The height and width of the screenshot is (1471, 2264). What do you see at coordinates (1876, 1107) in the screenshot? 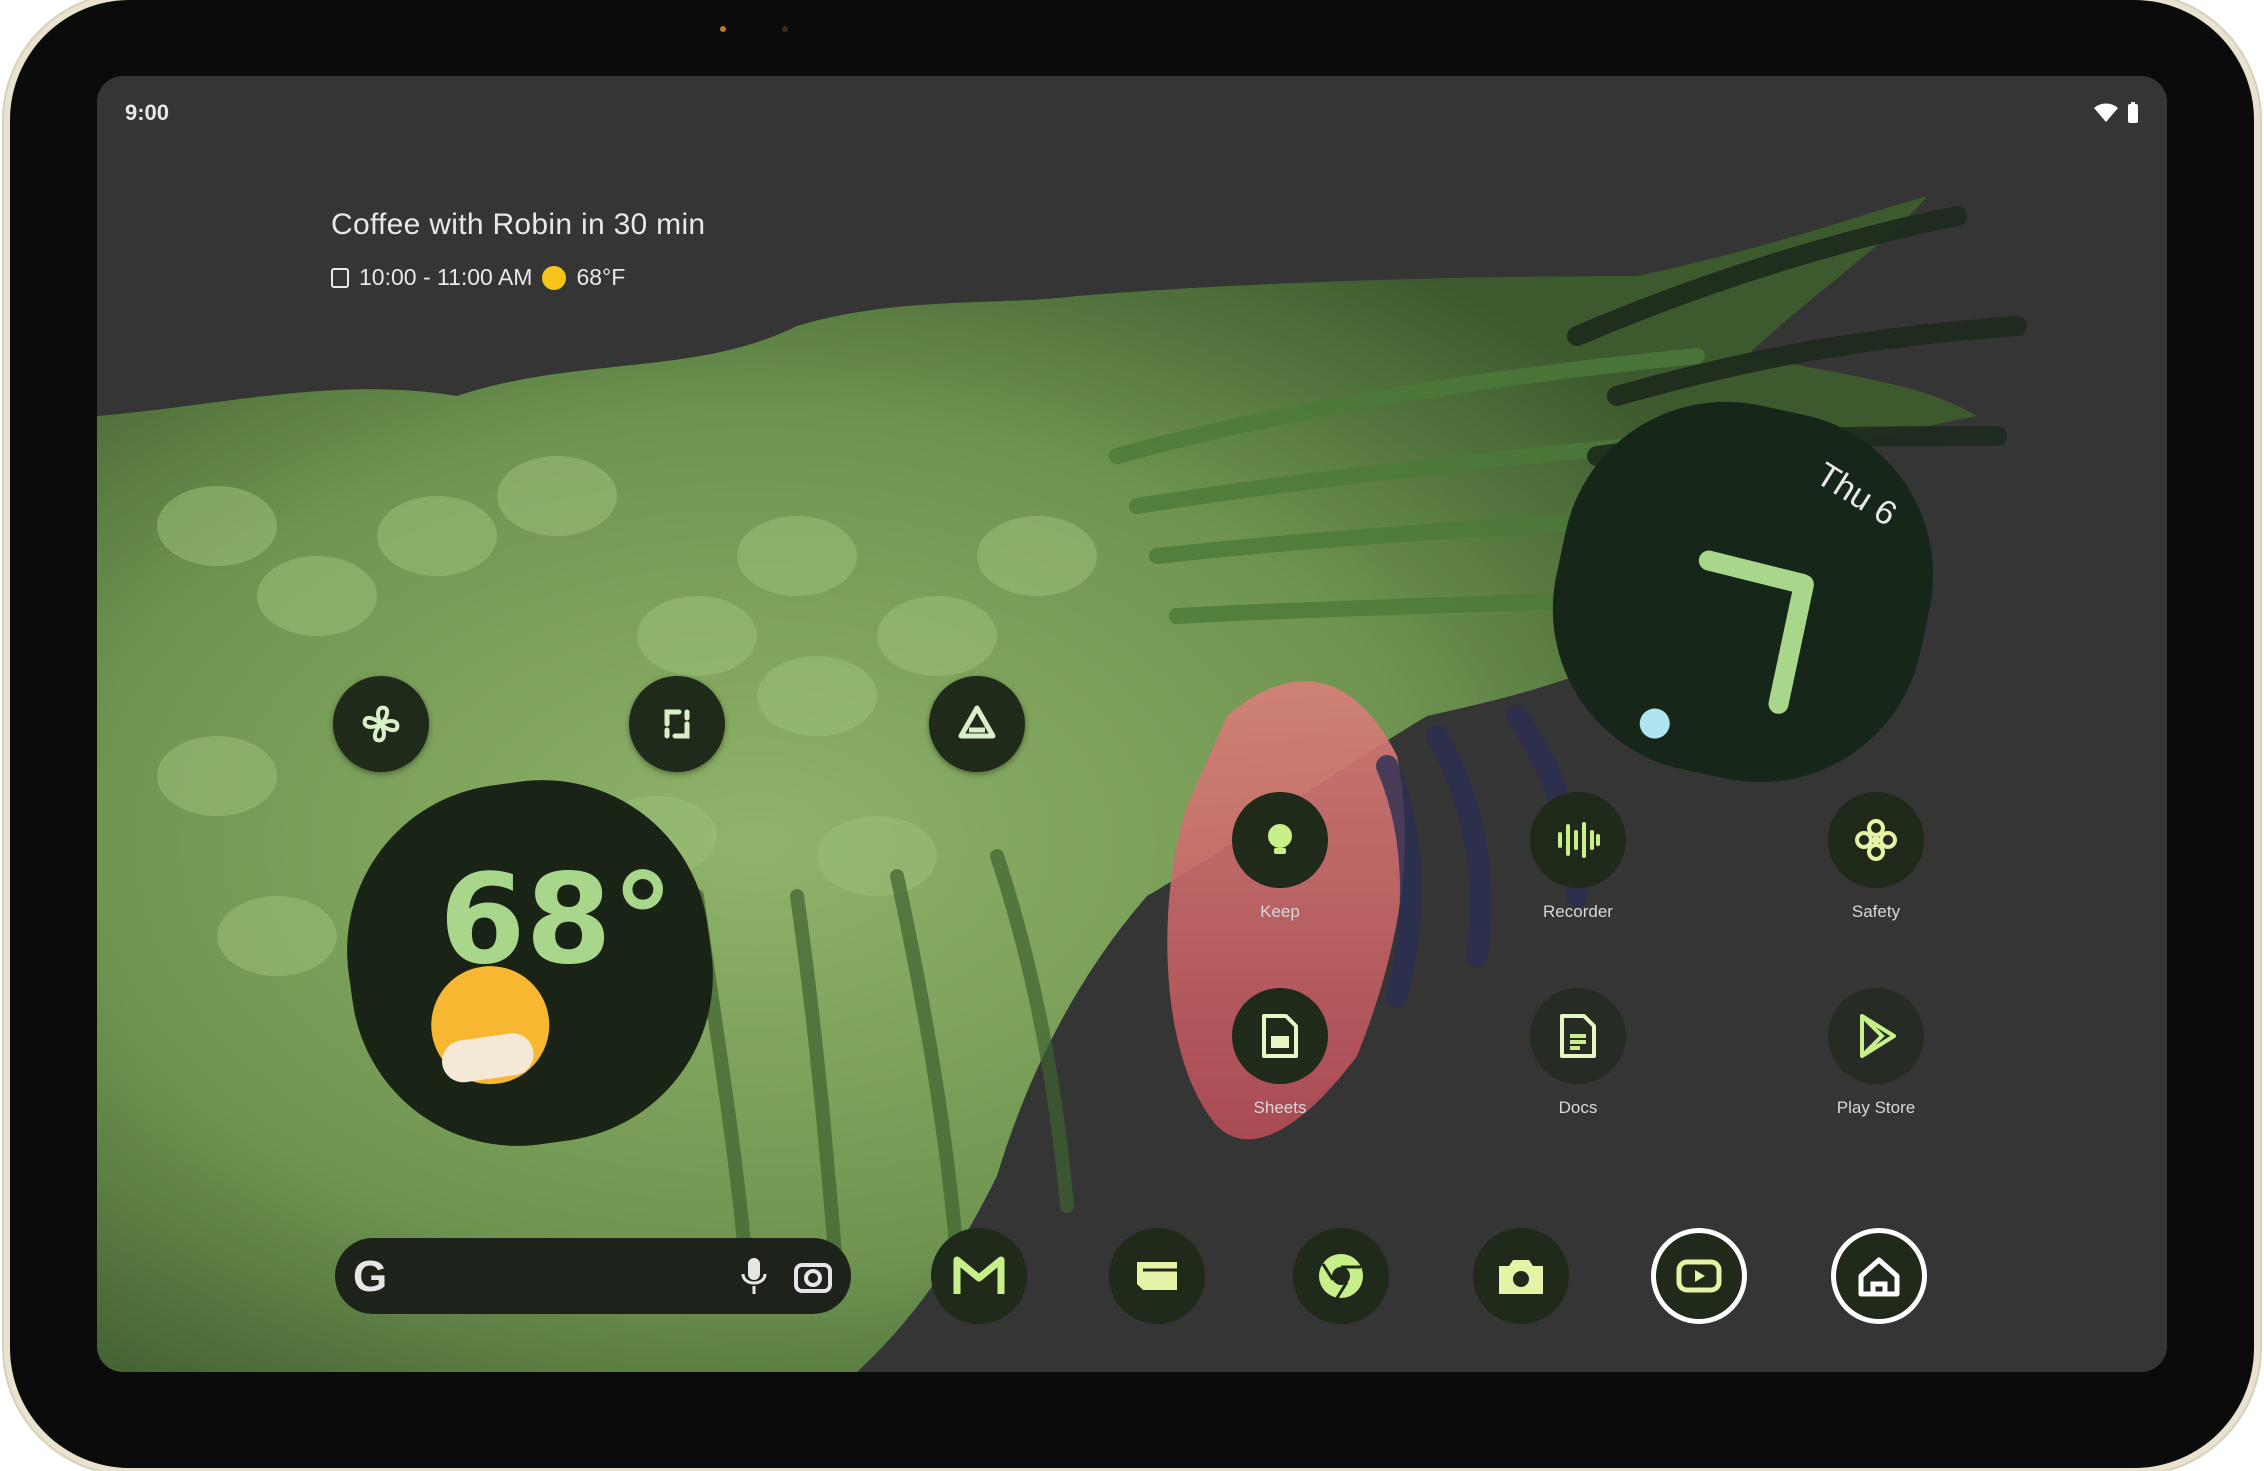
I see `app-label: Play Store` at bounding box center [1876, 1107].